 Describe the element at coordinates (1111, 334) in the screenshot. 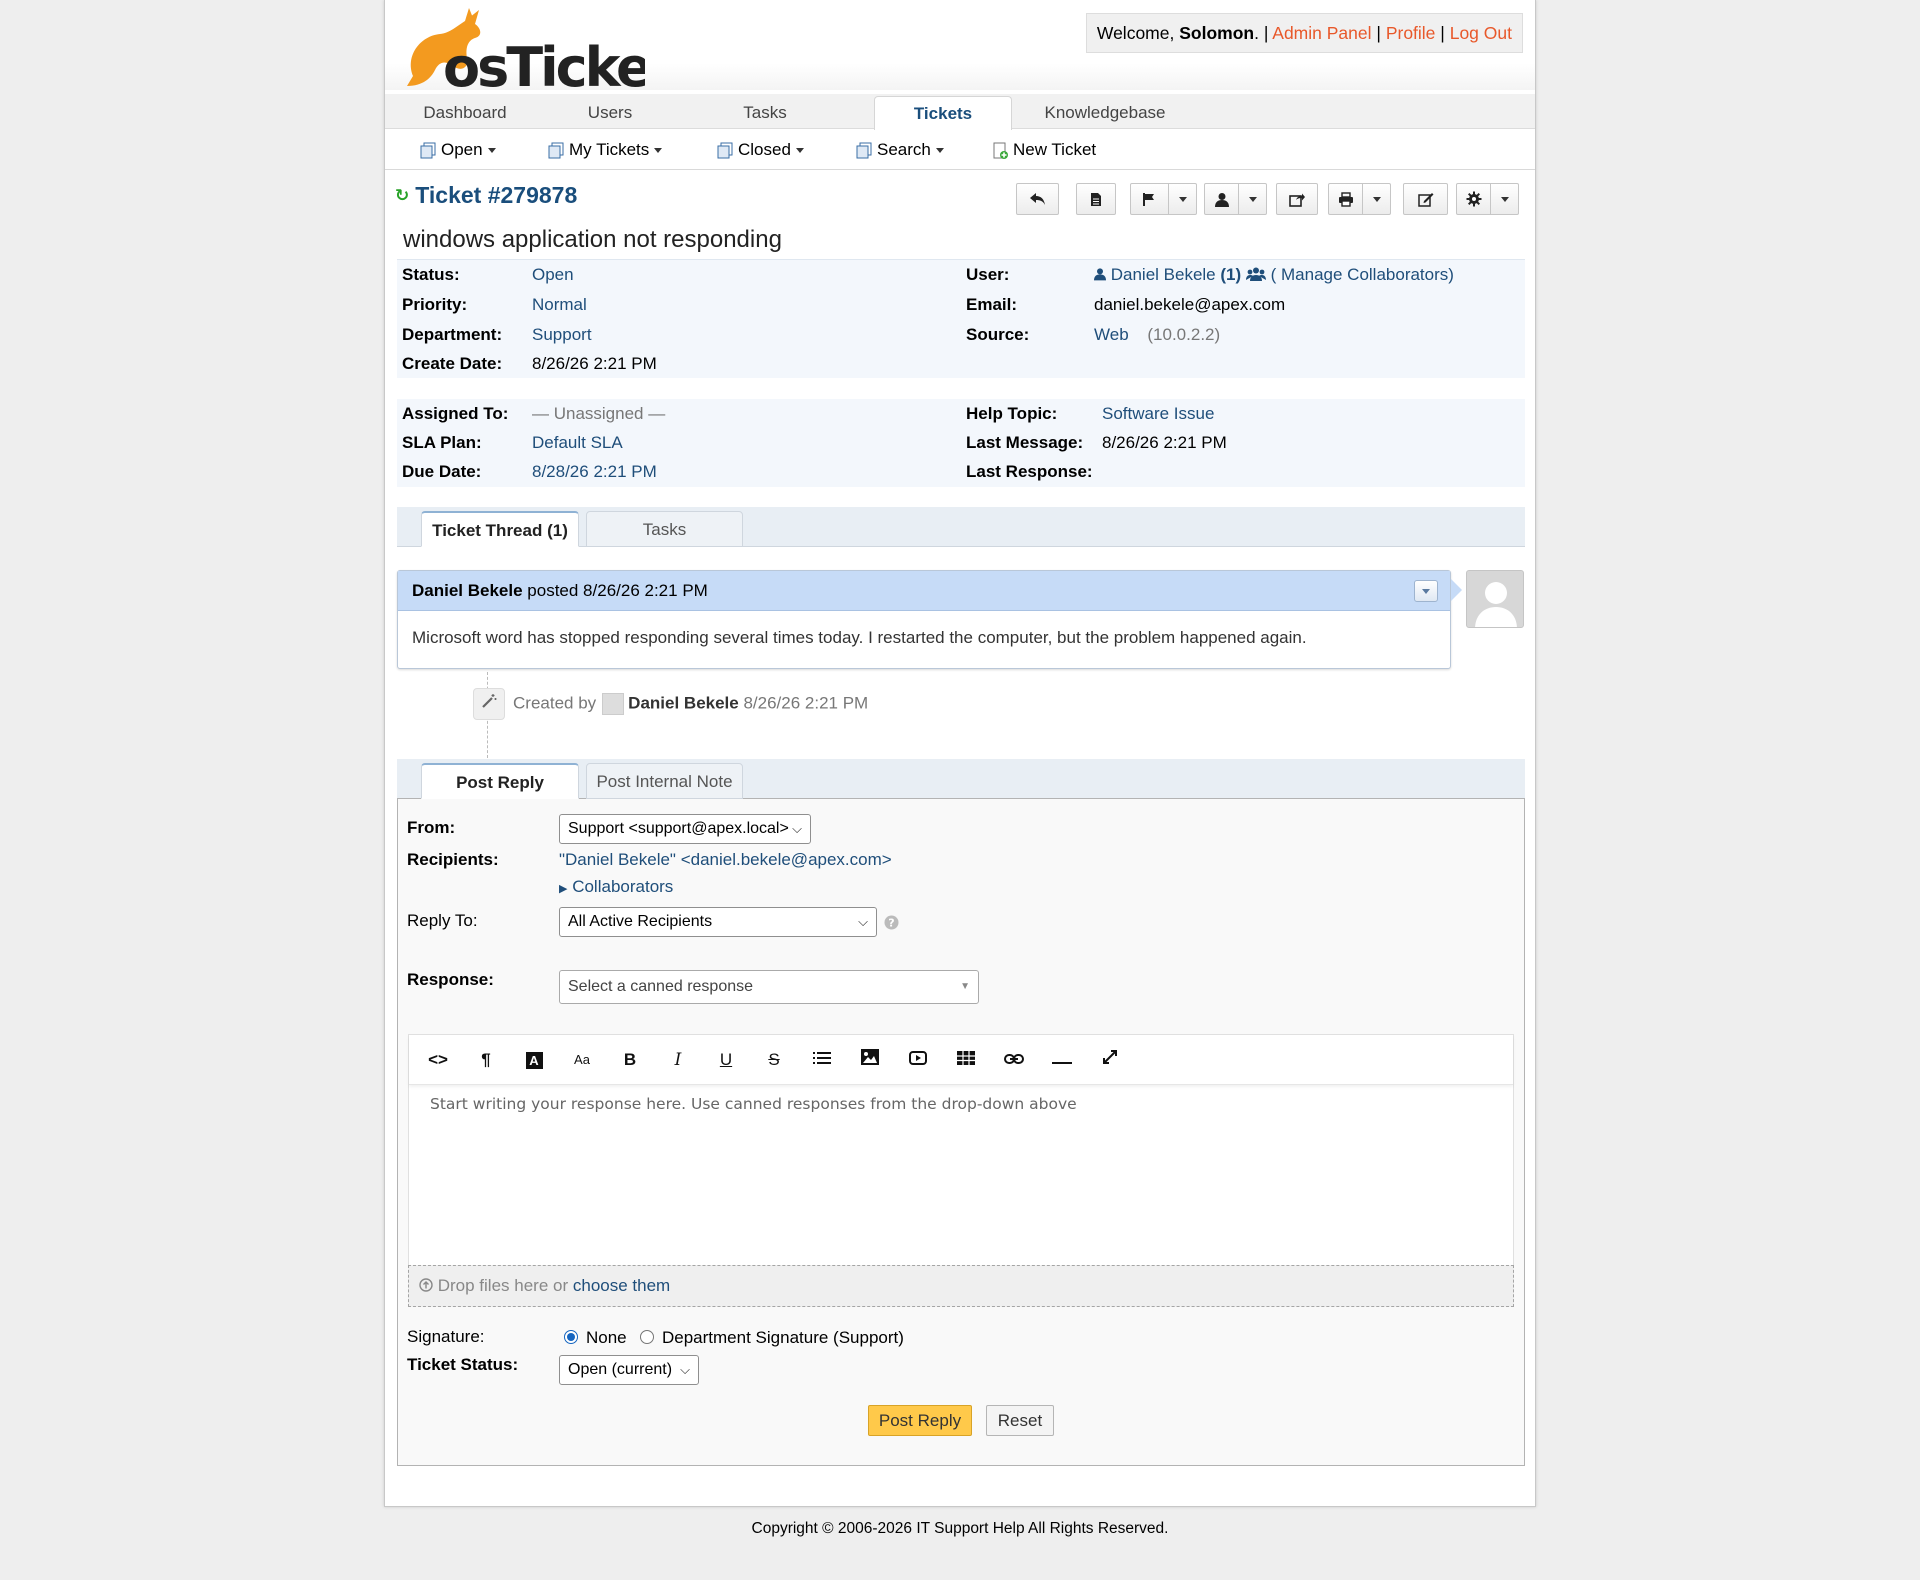

I see `source-link: Web` at that location.